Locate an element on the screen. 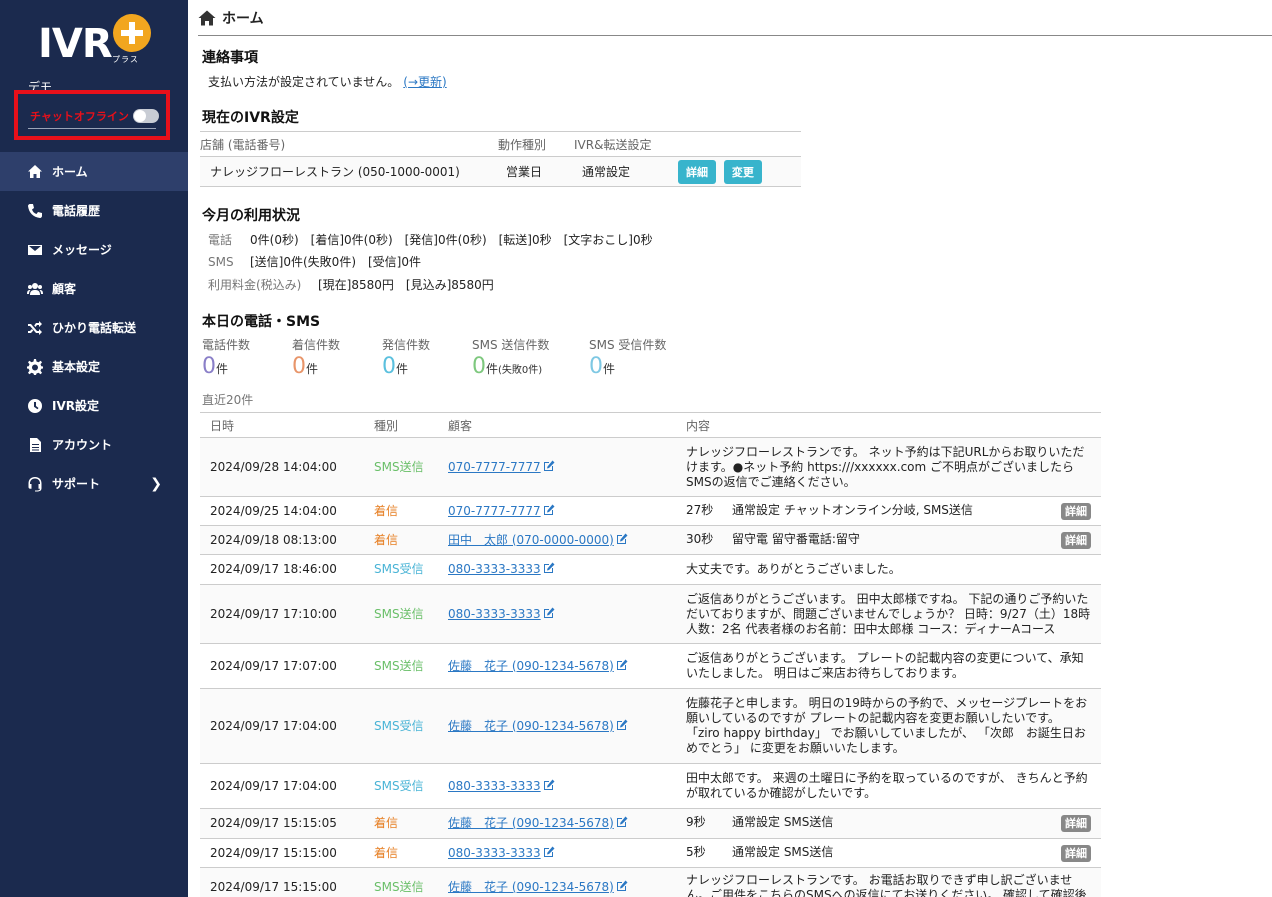 Image resolution: width=1272 pixels, height=897 pixels. customer-link: 田中 太郎 (070-0000-0000) is located at coordinates (531, 540).